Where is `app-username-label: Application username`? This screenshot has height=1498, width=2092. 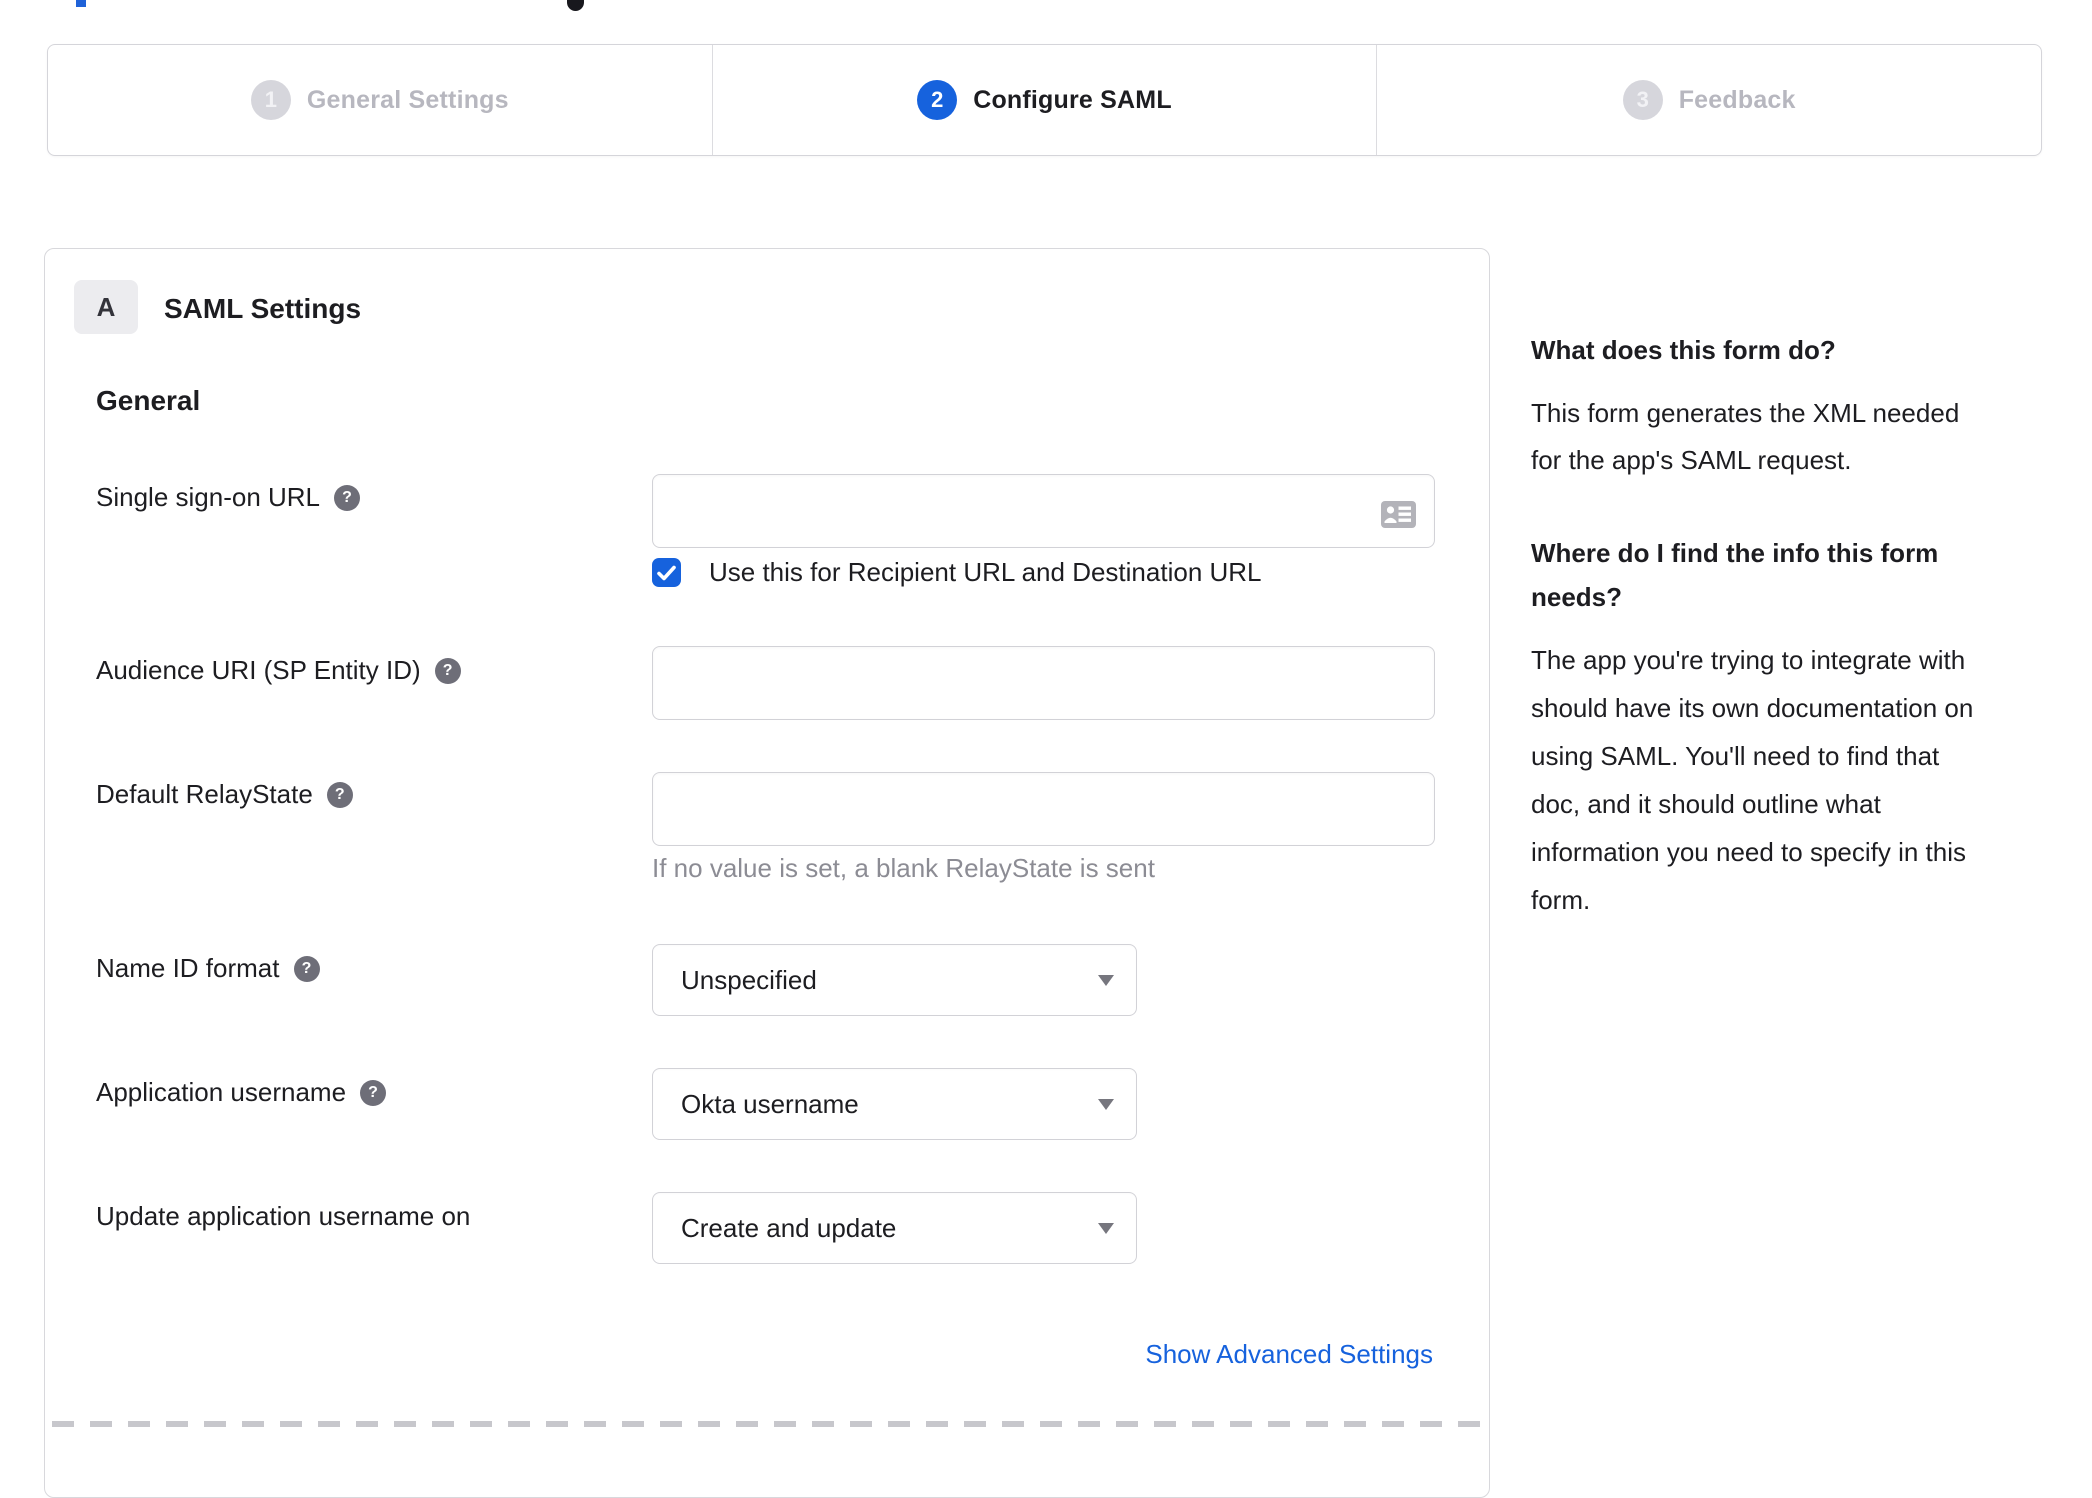
app-username-label: Application username is located at coordinates (241, 1092).